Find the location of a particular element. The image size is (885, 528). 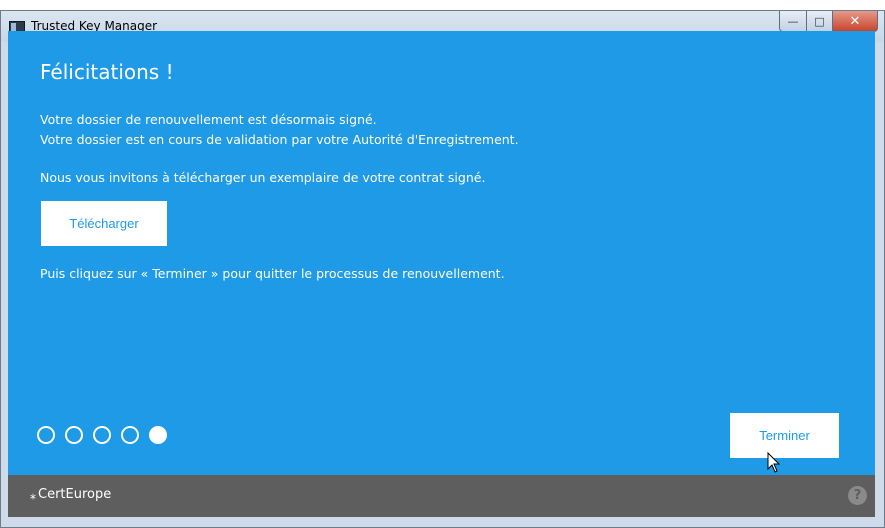

logo-star-icon: ⁎ is located at coordinates (33, 494).